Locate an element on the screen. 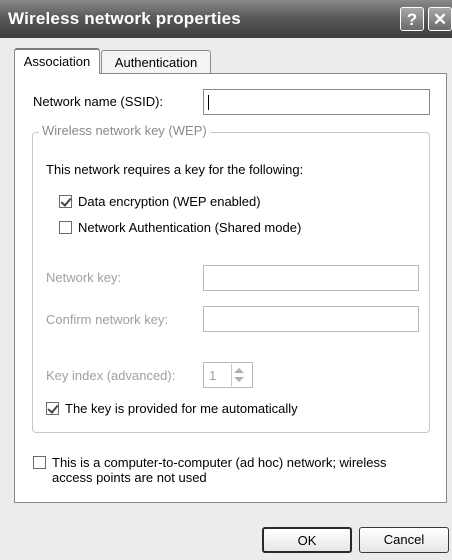 The height and width of the screenshot is (560, 452). network-key-input is located at coordinates (311, 278).